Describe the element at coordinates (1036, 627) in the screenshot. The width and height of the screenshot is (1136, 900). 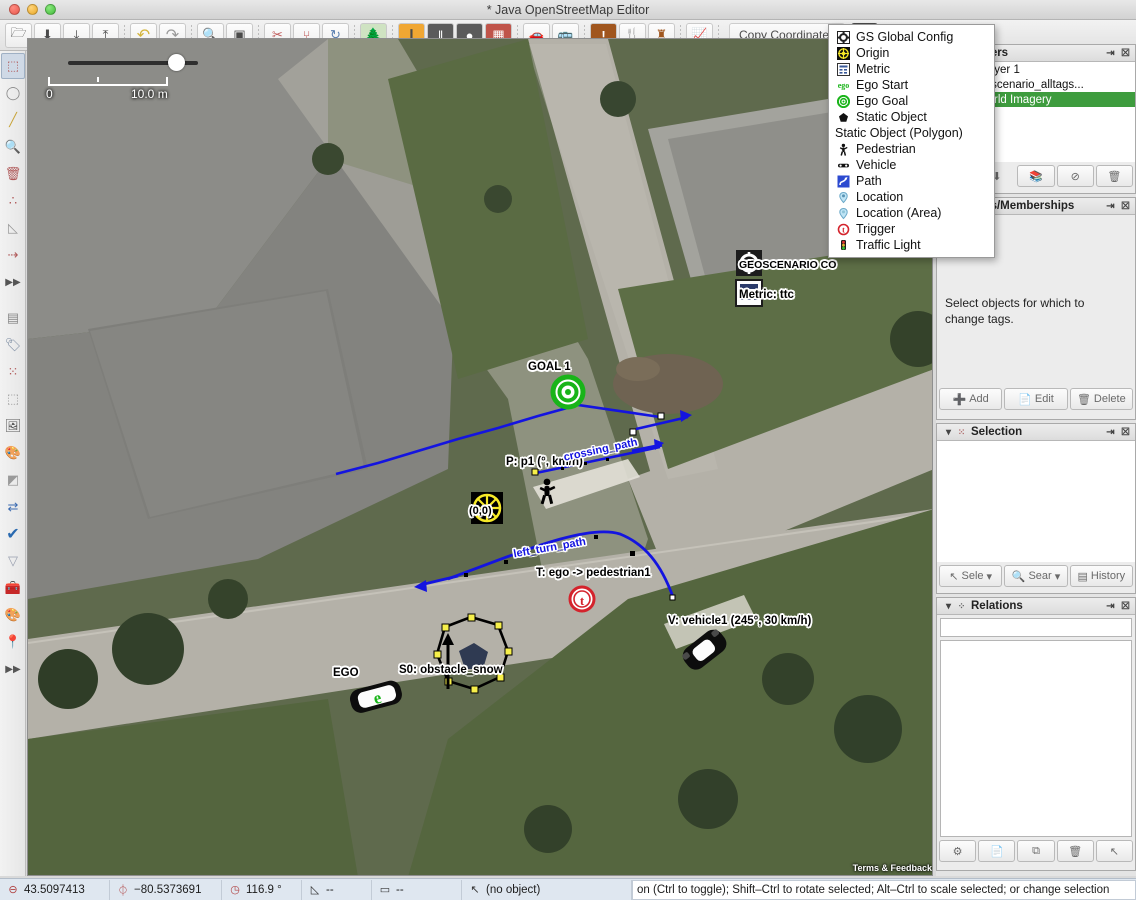
I see `relations-filter-input` at that location.